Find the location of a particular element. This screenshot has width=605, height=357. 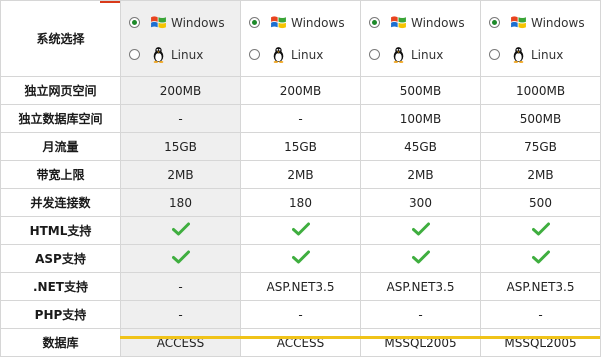

cell-dotnet-plan-3: ASP.NET3.5 is located at coordinates (420, 286).